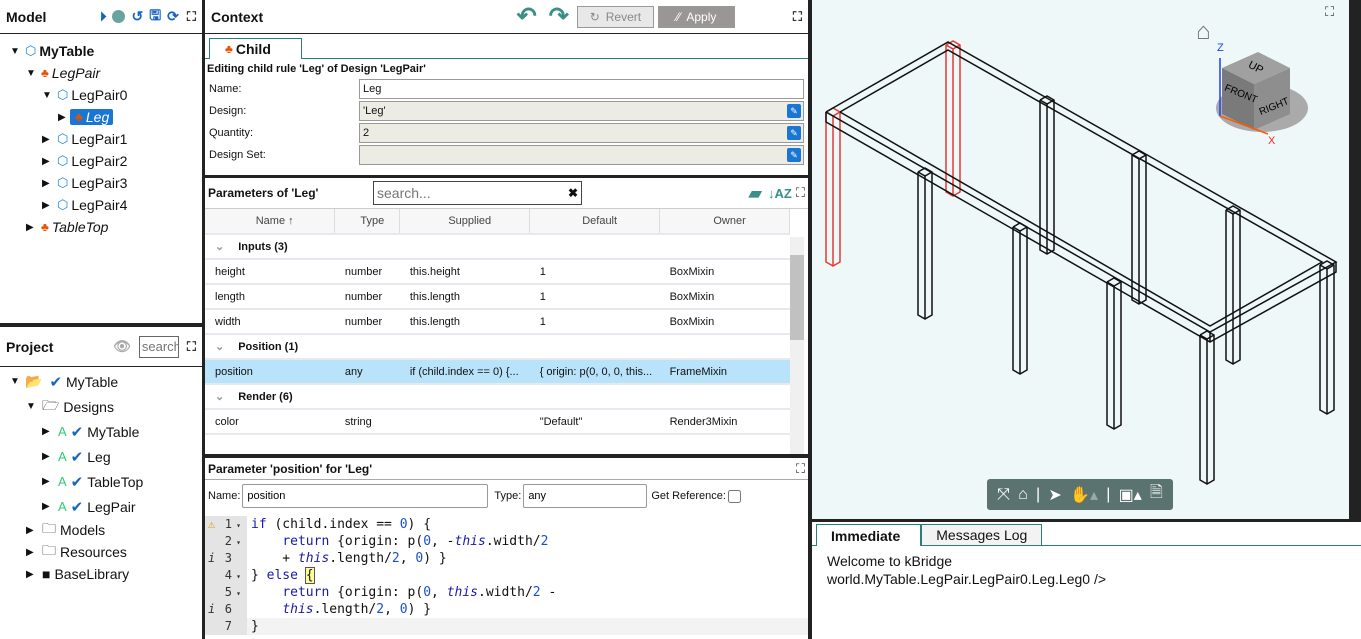 The width and height of the screenshot is (1361, 639). I want to click on table-row: width number this.length 1 BoxMixin, so click(497, 322).